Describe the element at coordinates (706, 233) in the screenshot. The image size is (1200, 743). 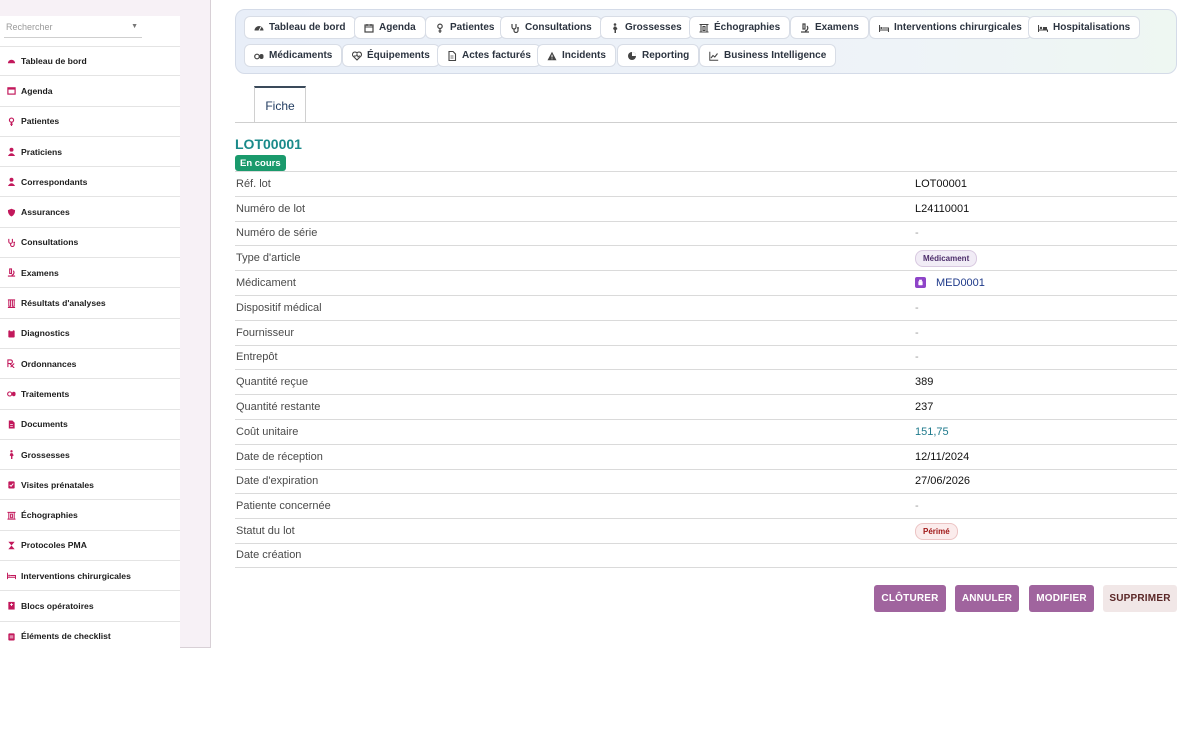
I see `table-row: Numéro de série -` at that location.